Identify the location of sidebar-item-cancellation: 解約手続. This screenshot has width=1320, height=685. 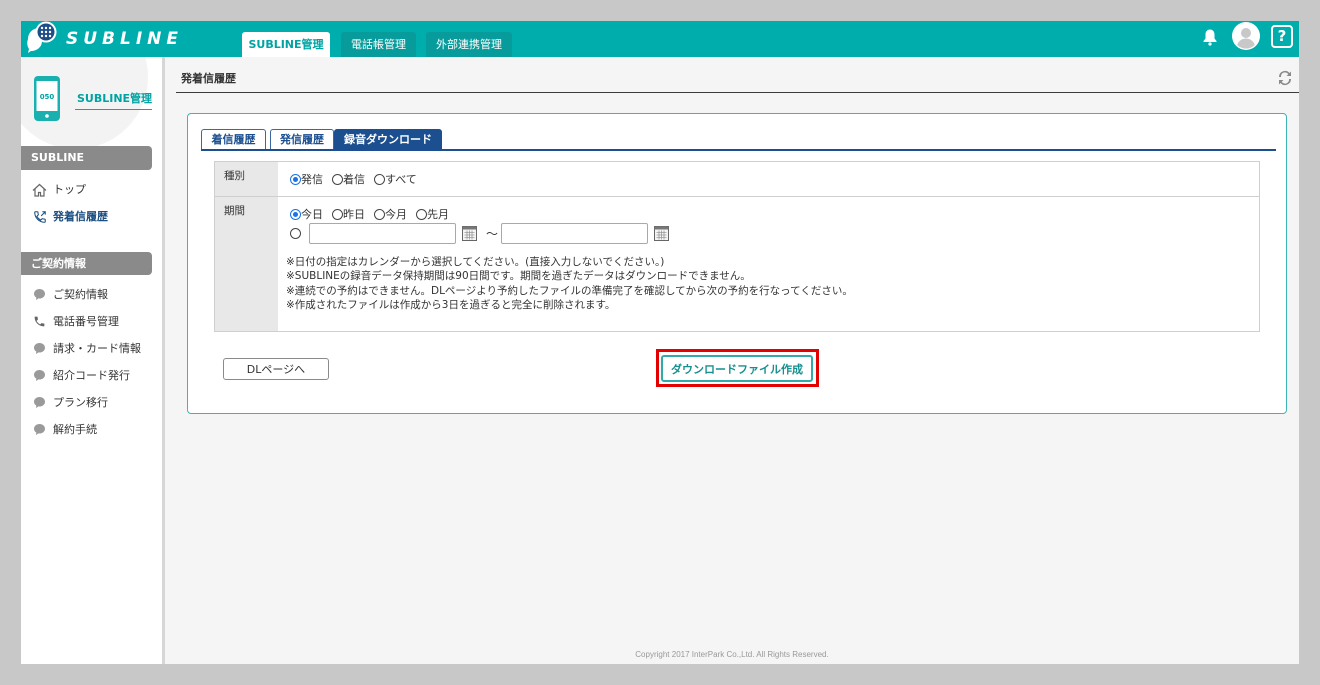
(91, 429).